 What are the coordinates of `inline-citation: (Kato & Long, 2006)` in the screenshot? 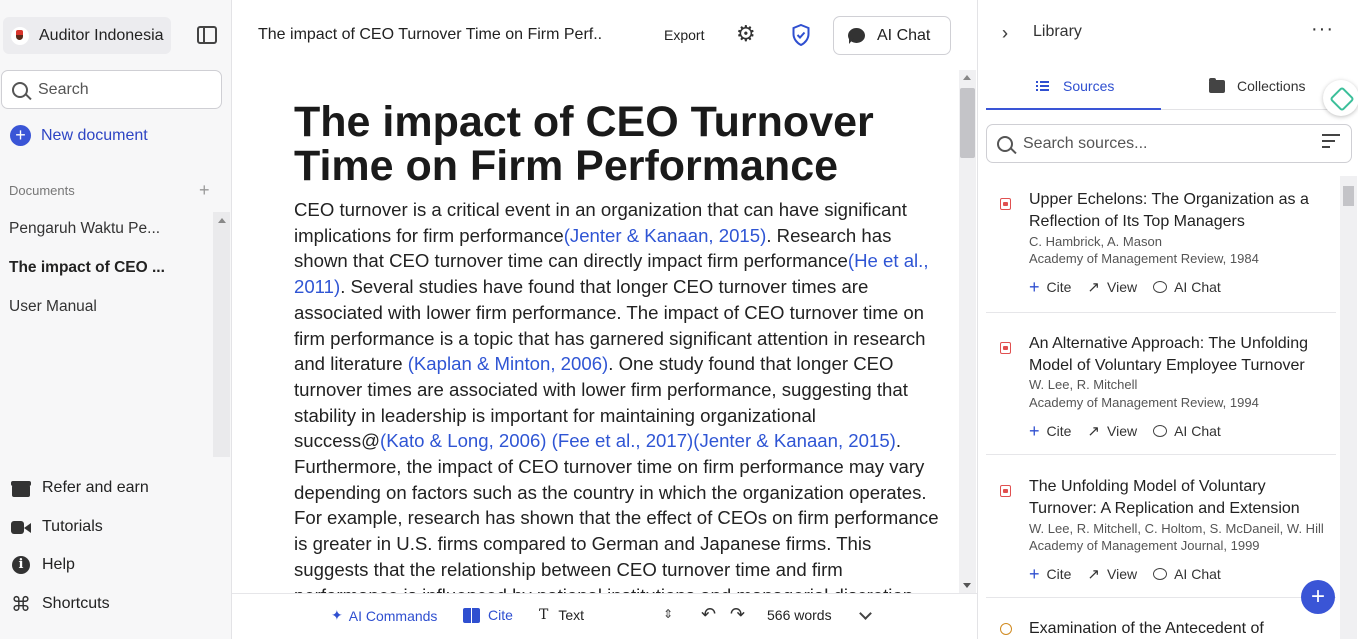 It's located at (463, 440).